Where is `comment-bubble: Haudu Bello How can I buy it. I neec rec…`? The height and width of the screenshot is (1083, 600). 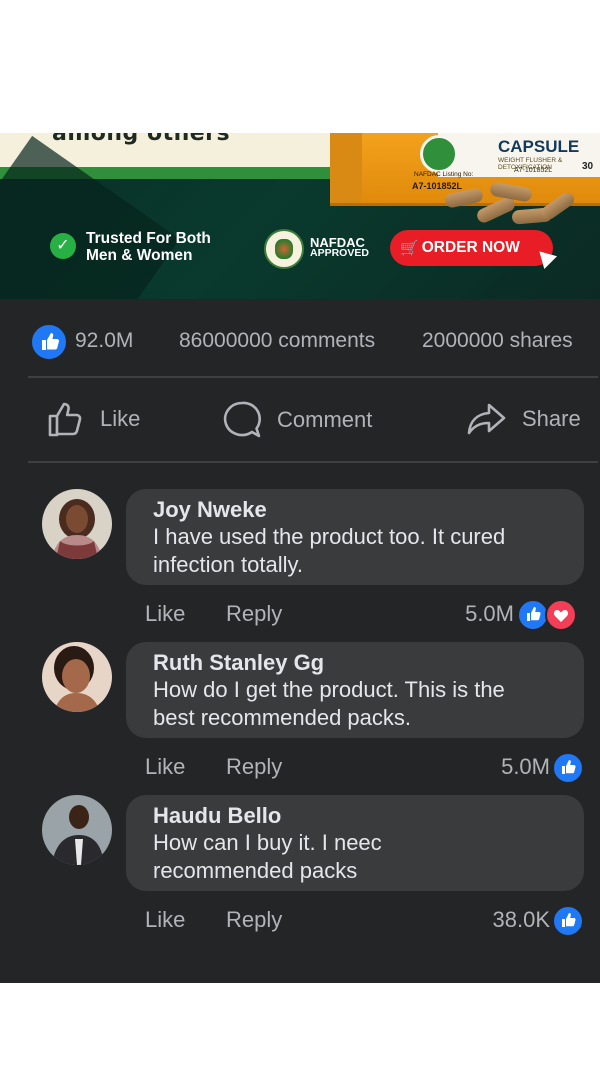
comment-bubble: Haudu Bello How can I buy it. I neec rec… is located at coordinates (355, 843).